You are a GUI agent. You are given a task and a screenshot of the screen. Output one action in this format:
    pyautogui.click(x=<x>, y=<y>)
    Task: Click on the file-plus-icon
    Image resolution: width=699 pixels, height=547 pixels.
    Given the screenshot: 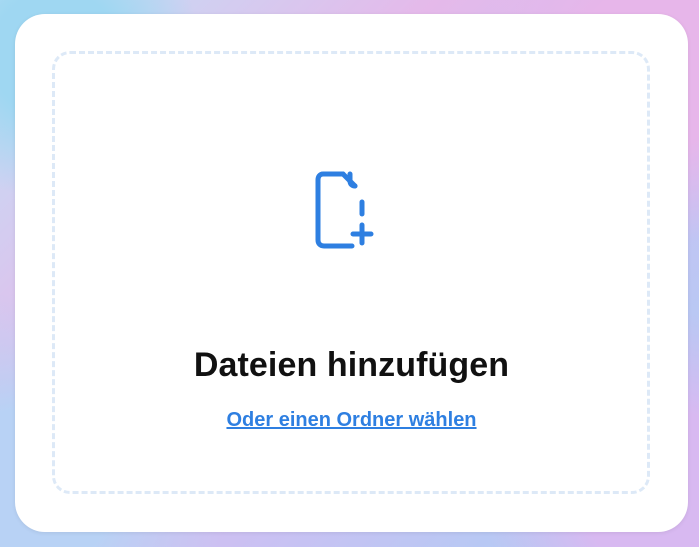 What is the action you would take?
    pyautogui.click(x=340, y=207)
    